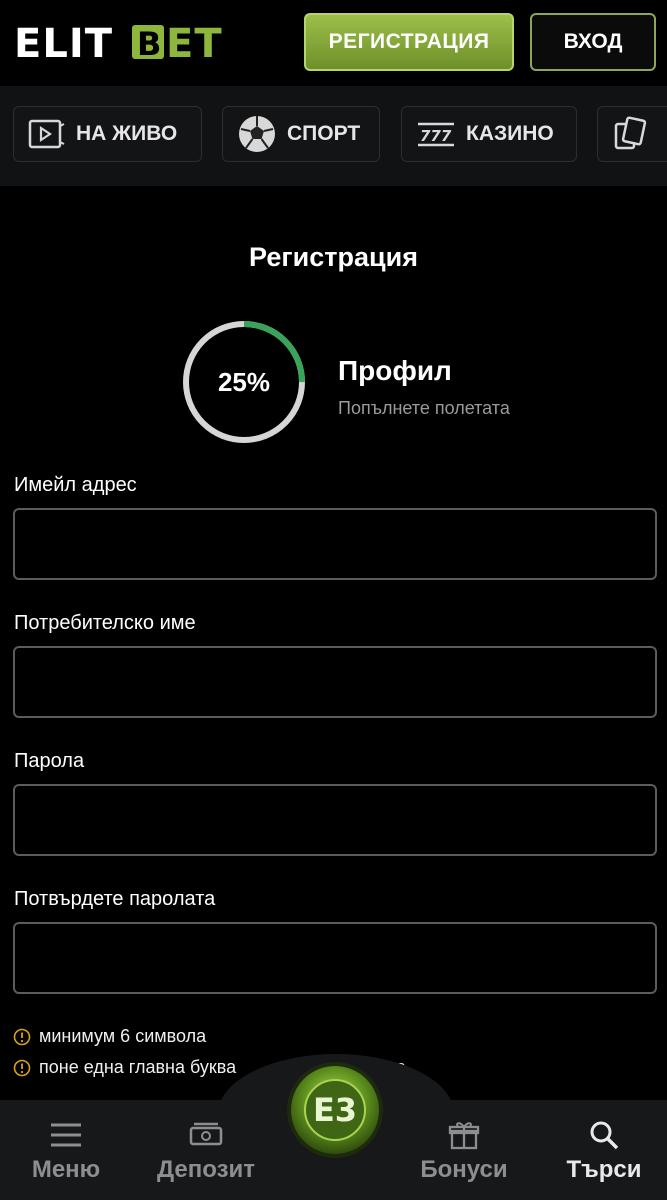 The height and width of the screenshot is (1200, 667). What do you see at coordinates (206, 1134) in the screenshot?
I see `deposit-icon` at bounding box center [206, 1134].